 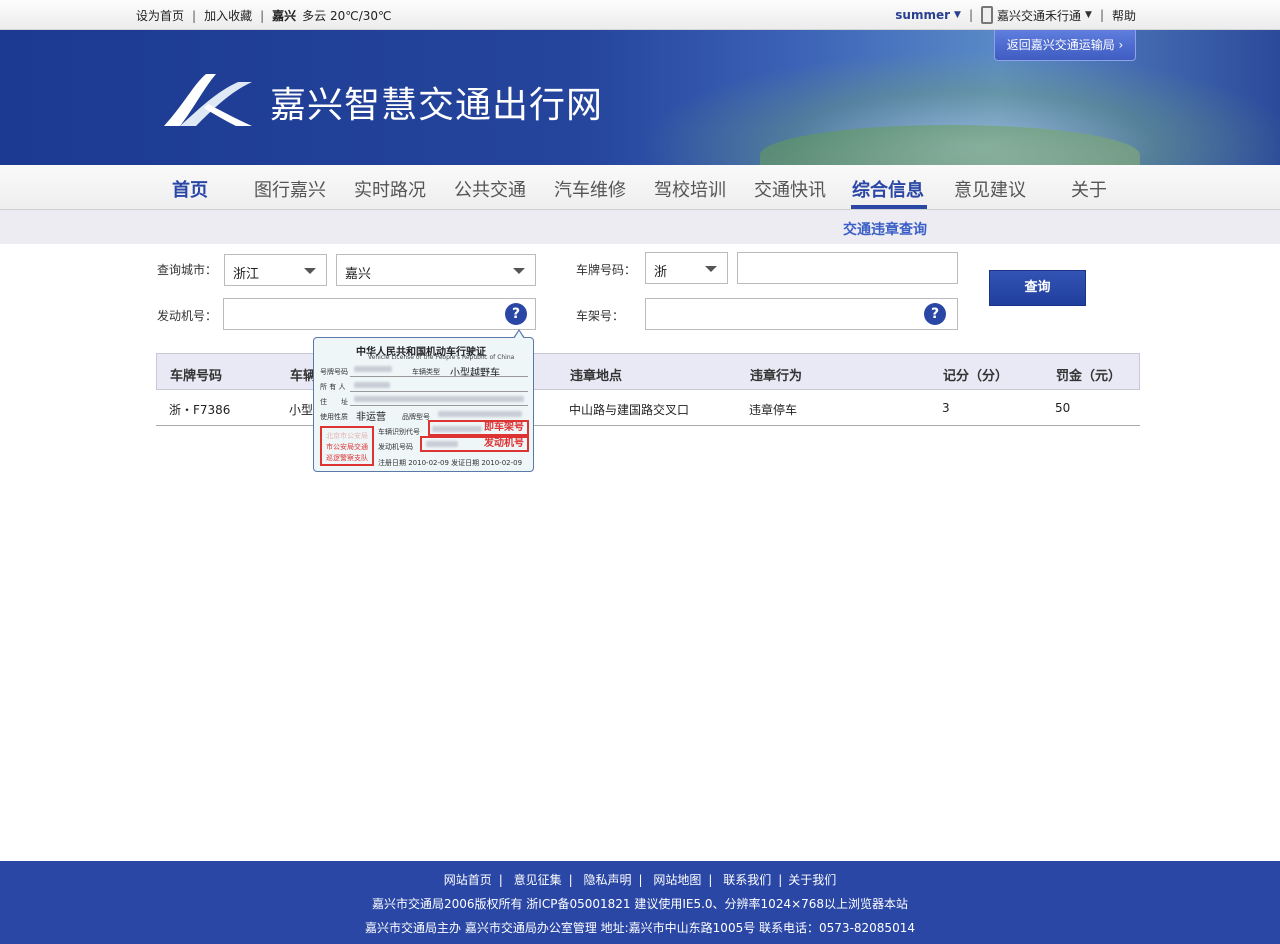 What do you see at coordinates (358, 274) in the screenshot?
I see `city-value: 嘉兴` at bounding box center [358, 274].